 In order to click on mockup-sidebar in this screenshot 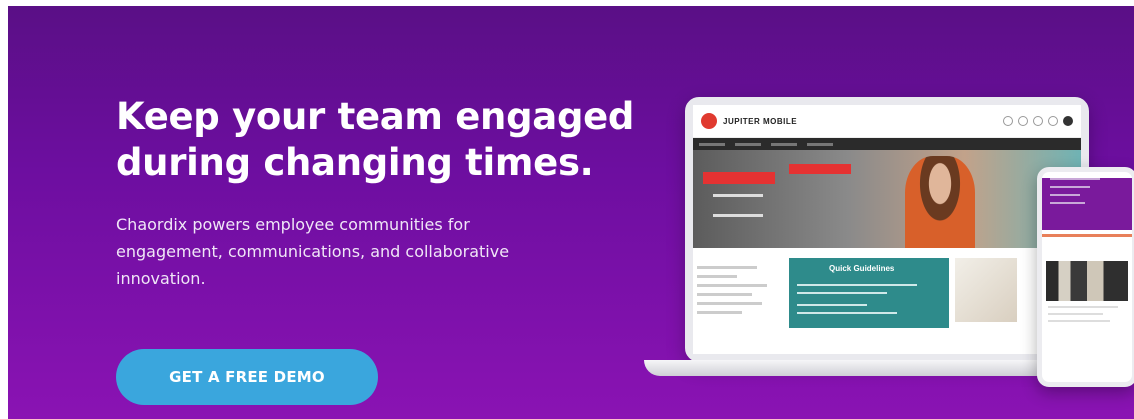, I will do `click(741, 290)`.